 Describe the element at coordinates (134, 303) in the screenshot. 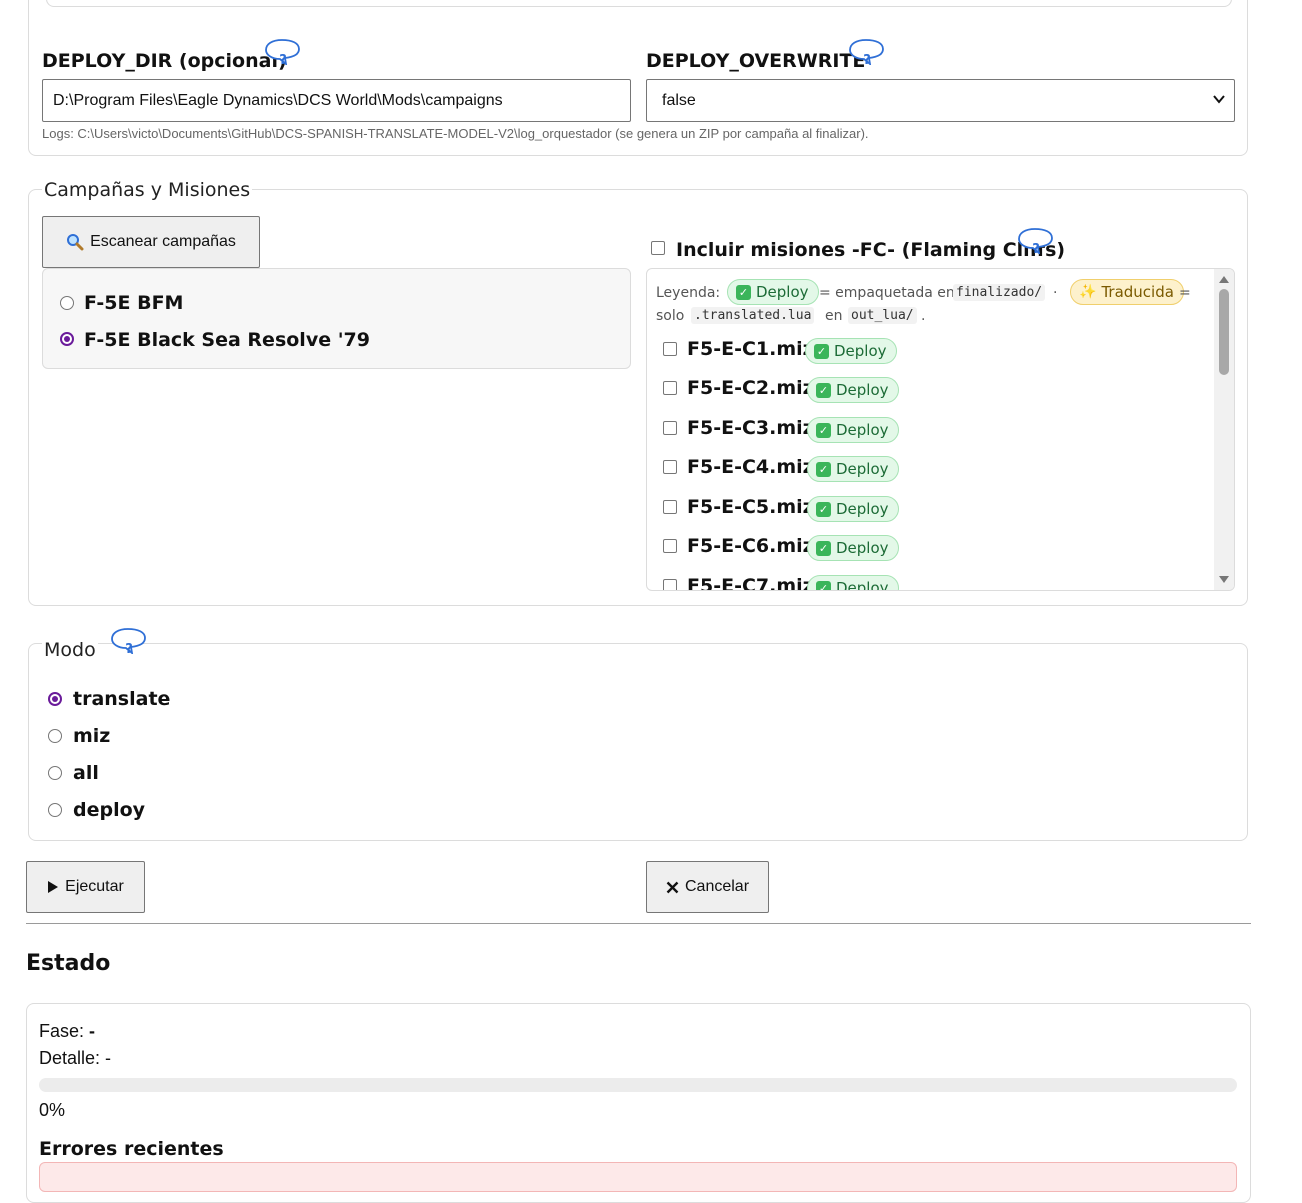

I see `campaign-label: F-5E BFM` at that location.